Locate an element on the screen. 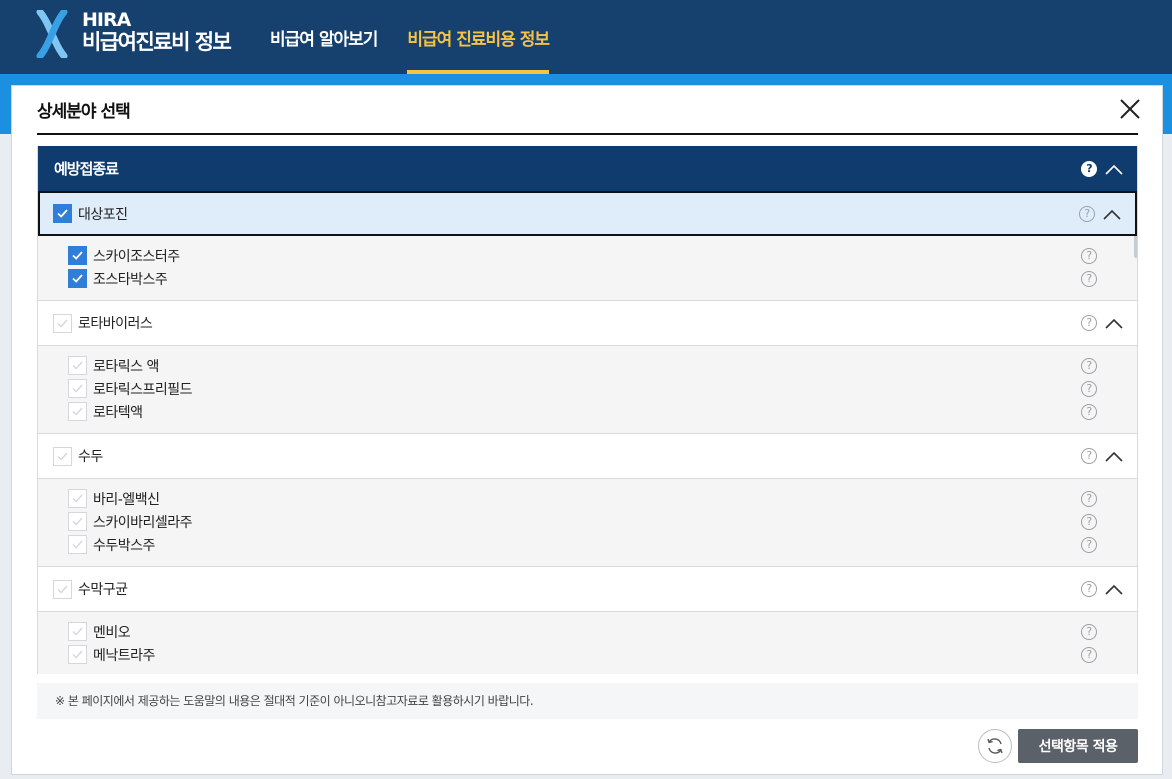 Image resolution: width=1172 pixels, height=779 pixels. item-label: 스카이조스터주 is located at coordinates (136, 256).